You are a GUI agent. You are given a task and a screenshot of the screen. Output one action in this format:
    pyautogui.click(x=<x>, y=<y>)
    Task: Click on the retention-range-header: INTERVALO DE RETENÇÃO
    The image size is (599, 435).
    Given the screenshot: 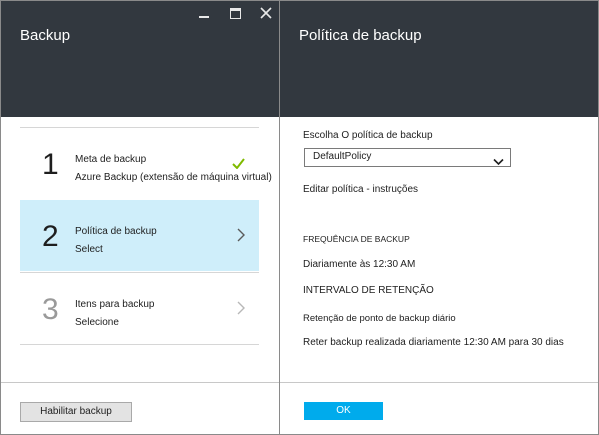 What is the action you would take?
    pyautogui.click(x=368, y=290)
    